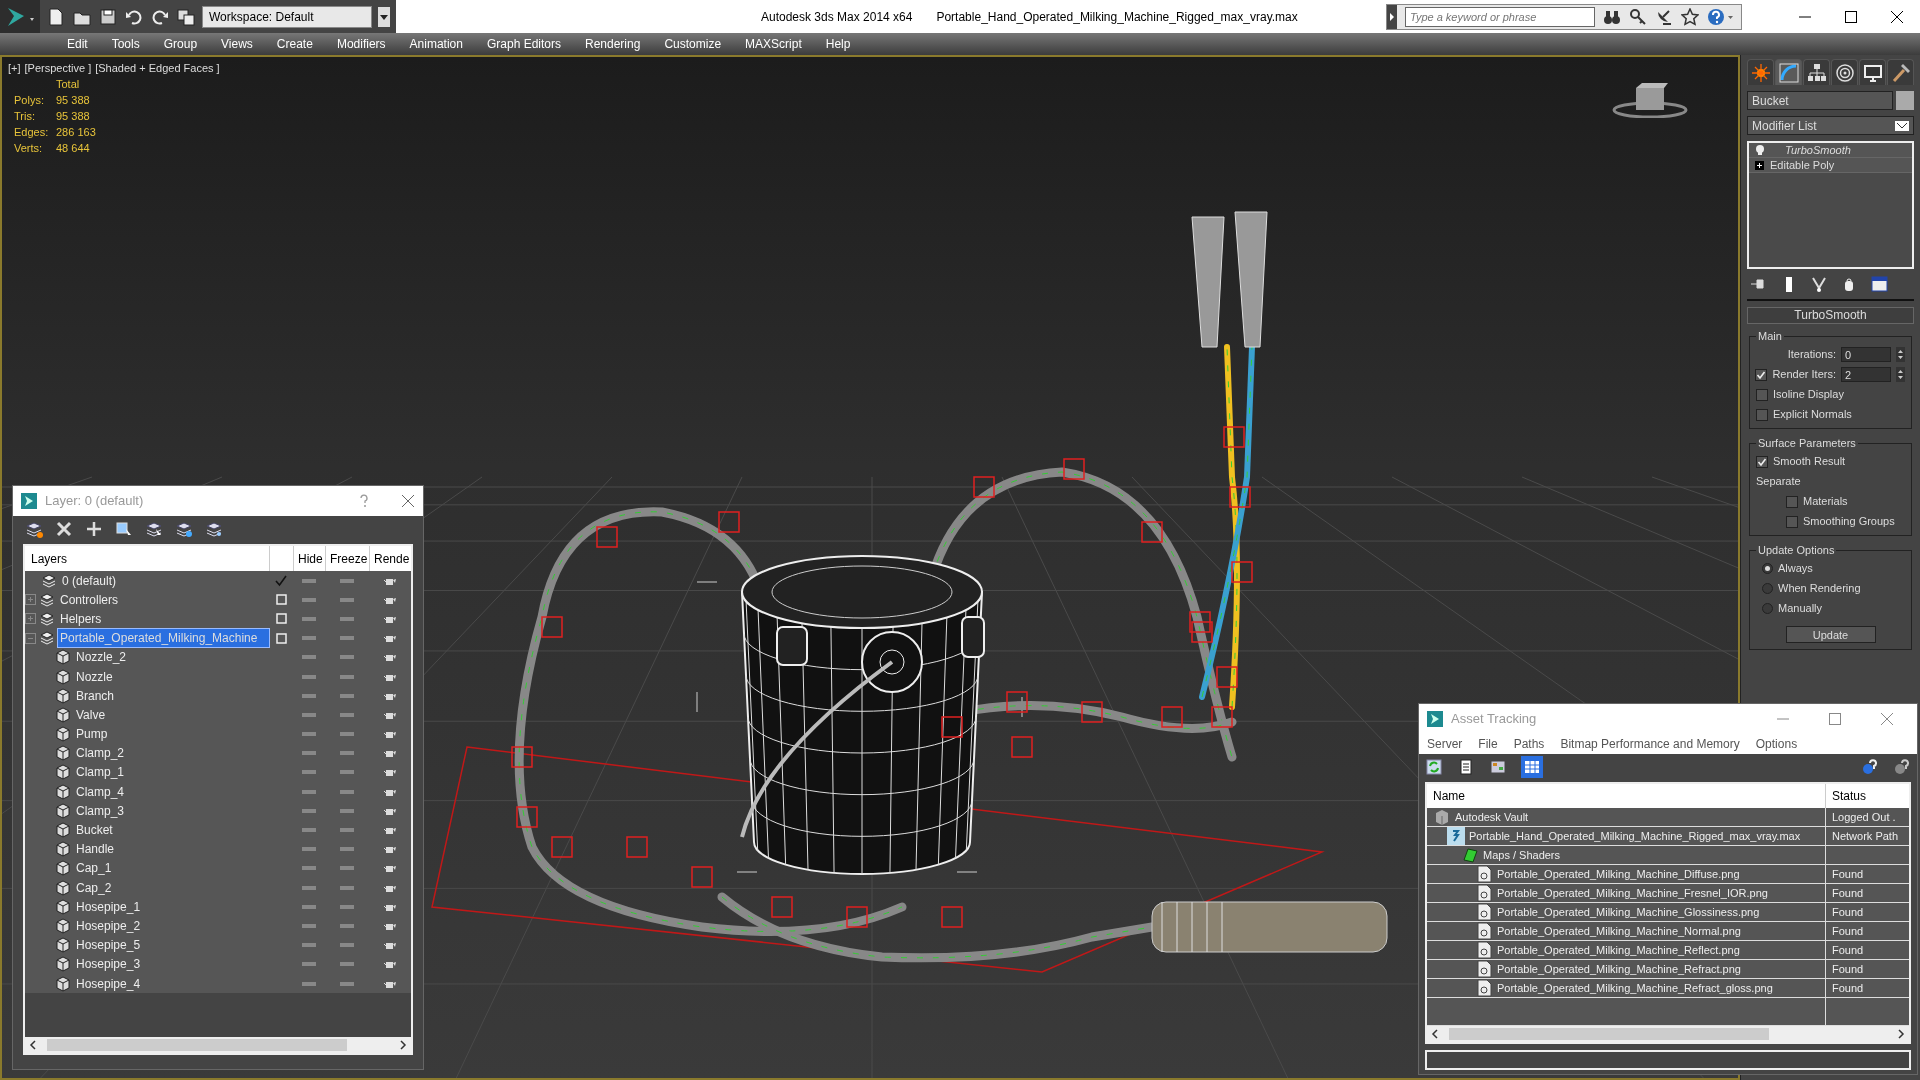  What do you see at coordinates (403, 1045) in the screenshot?
I see `scroll-right-icon` at bounding box center [403, 1045].